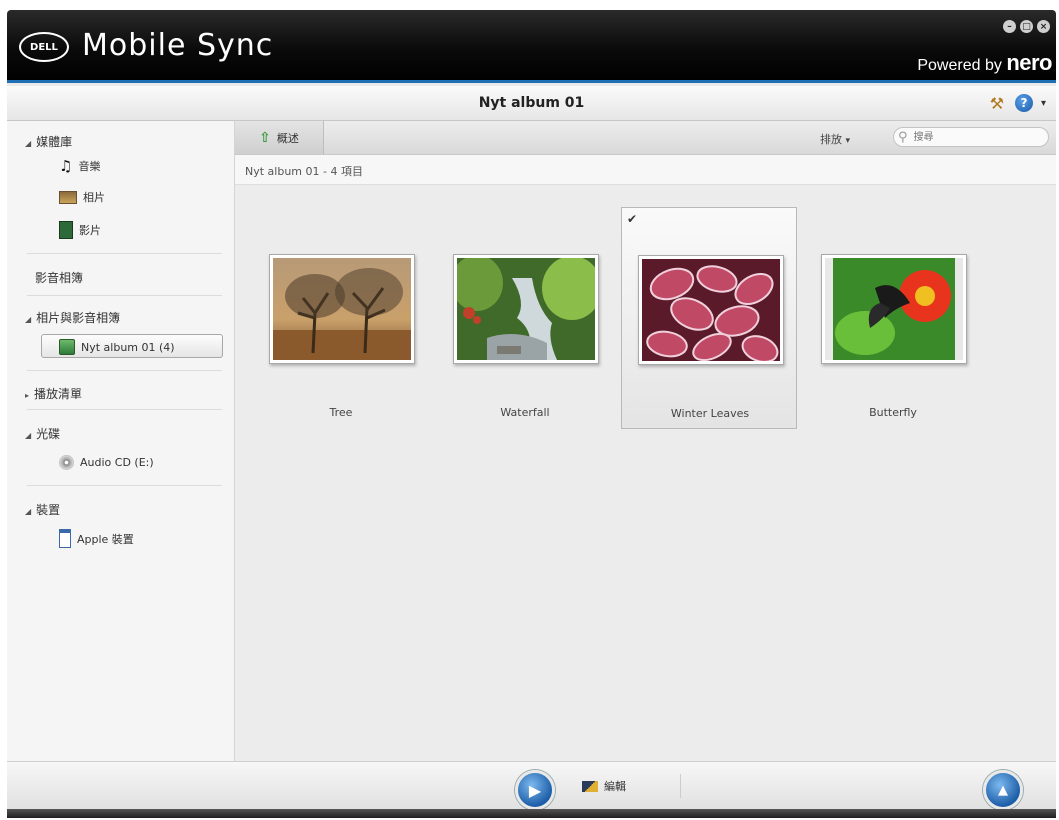 Image resolution: width=1059 pixels, height=820 pixels. Describe the element at coordinates (531, 81) in the screenshot. I see `accent-line` at that location.